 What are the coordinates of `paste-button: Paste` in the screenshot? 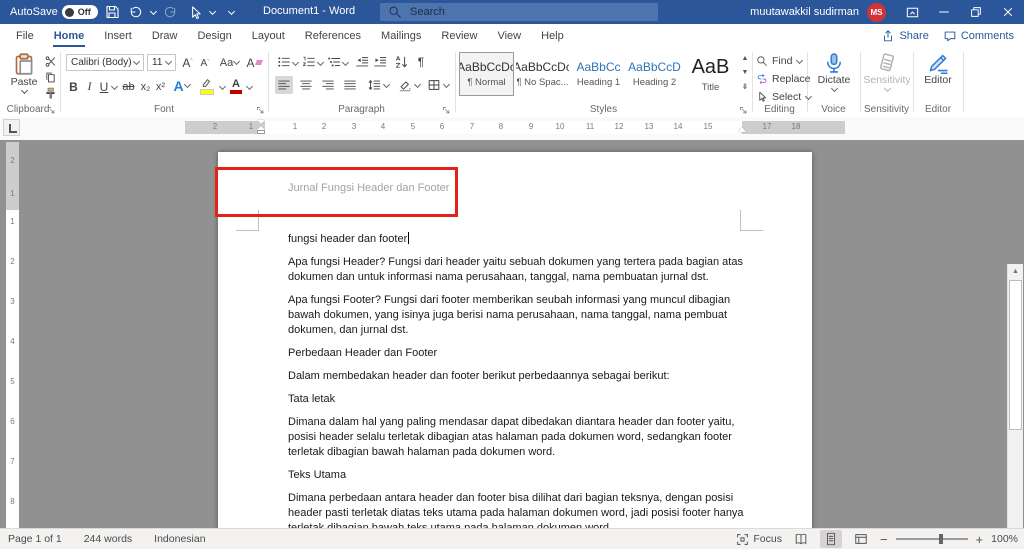 It's located at (24, 73).